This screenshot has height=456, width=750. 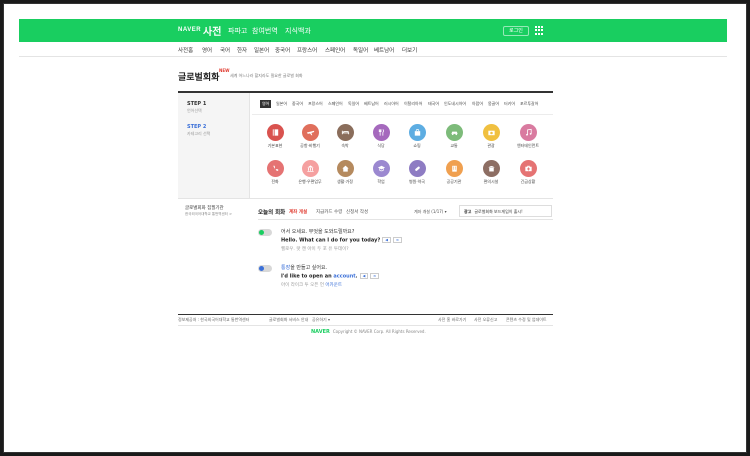 What do you see at coordinates (528, 168) in the screenshot?
I see `emergency-icon` at bounding box center [528, 168].